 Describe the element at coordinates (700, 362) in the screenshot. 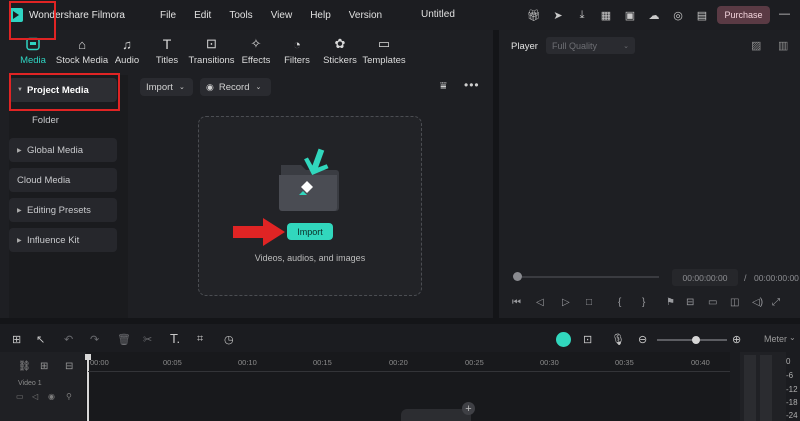

I see `ruler-label: 00:40` at that location.